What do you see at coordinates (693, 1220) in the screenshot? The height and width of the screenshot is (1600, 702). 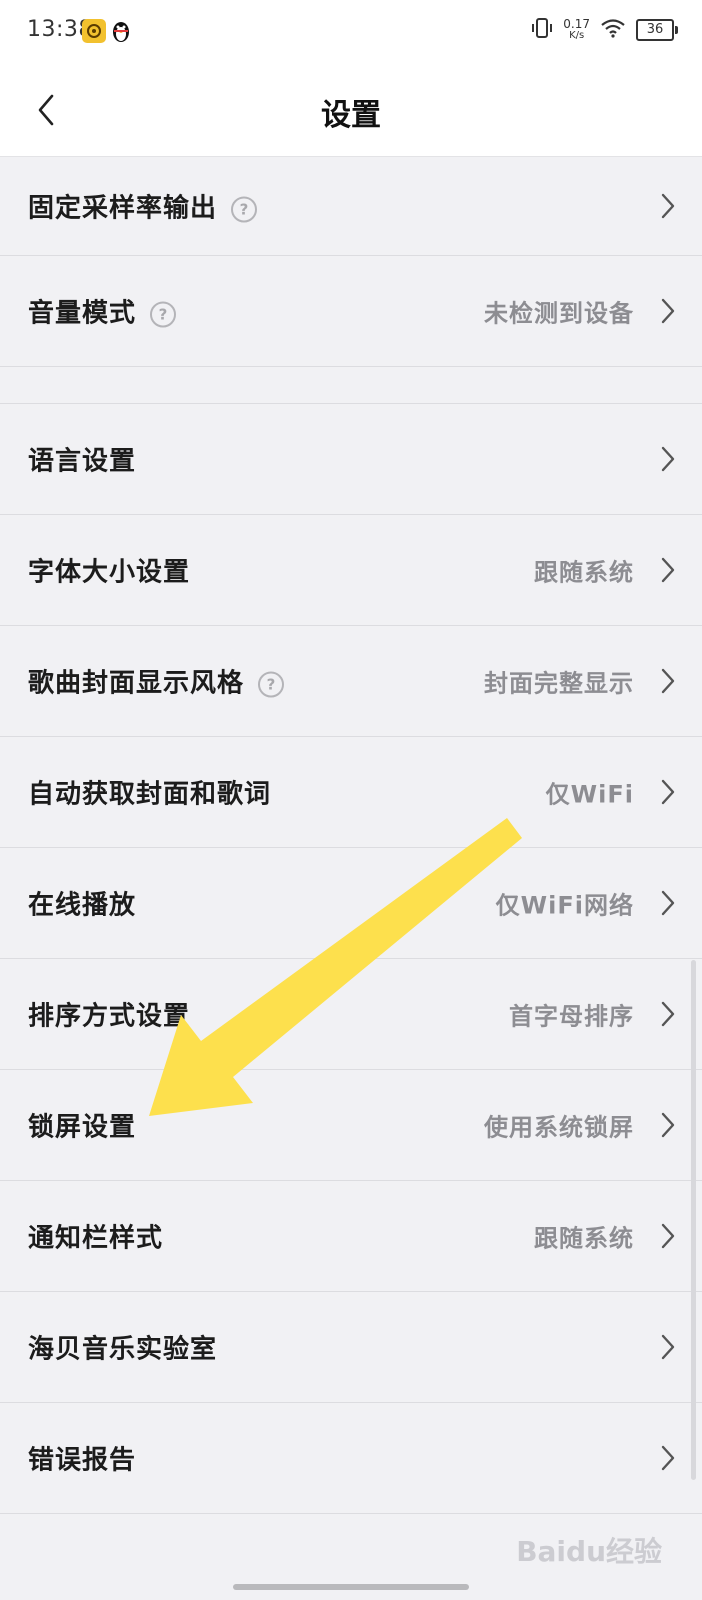 I see `scrollbar` at bounding box center [693, 1220].